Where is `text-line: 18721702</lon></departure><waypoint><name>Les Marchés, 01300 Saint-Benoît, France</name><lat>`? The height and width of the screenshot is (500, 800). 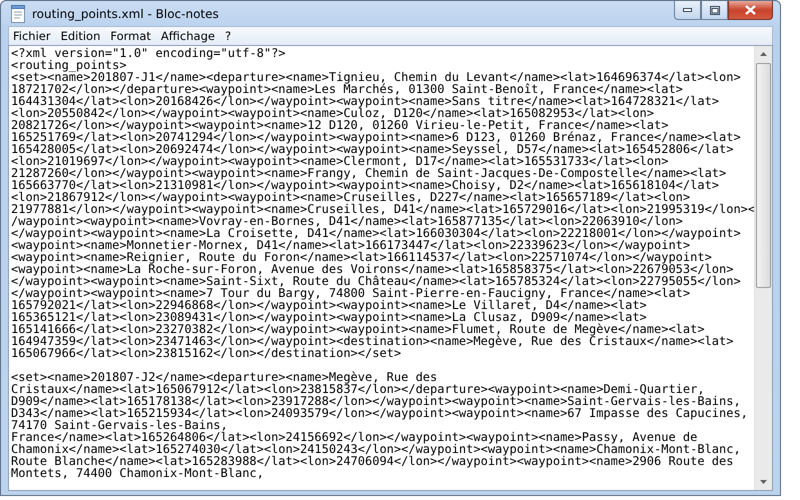 text-line: 18721702</lon></departure><waypoint><name>Les Marchés, 01300 Saint-Benoît, France</name><lat> is located at coordinates (347, 89).